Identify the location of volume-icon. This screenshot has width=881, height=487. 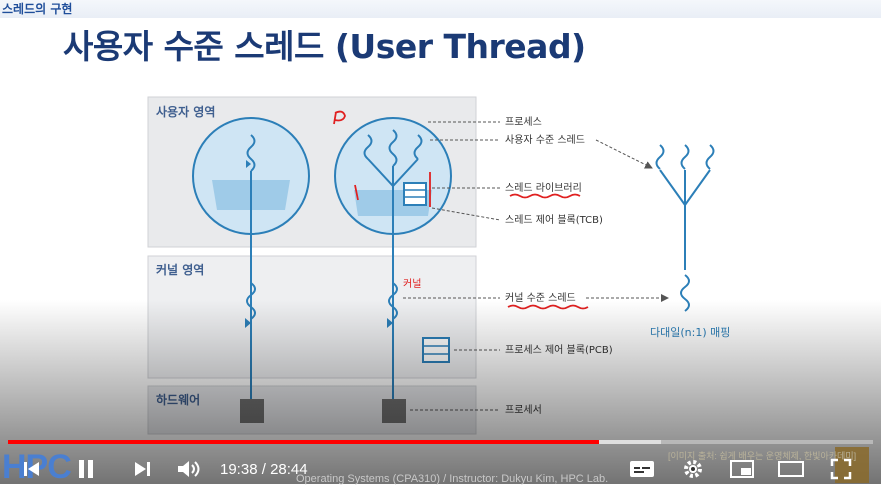
(189, 469).